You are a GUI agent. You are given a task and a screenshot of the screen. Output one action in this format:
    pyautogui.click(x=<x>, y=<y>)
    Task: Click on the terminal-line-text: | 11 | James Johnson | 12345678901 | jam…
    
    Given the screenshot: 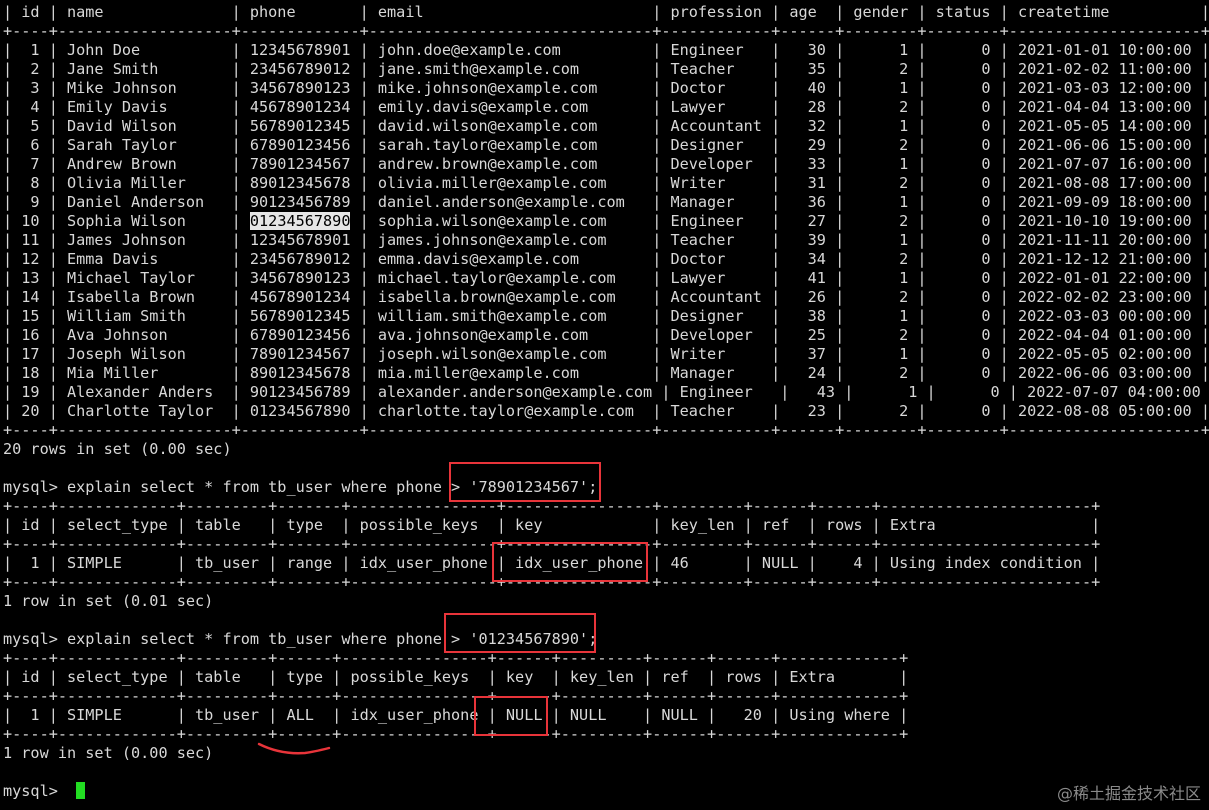 What is the action you would take?
    pyautogui.click(x=606, y=240)
    